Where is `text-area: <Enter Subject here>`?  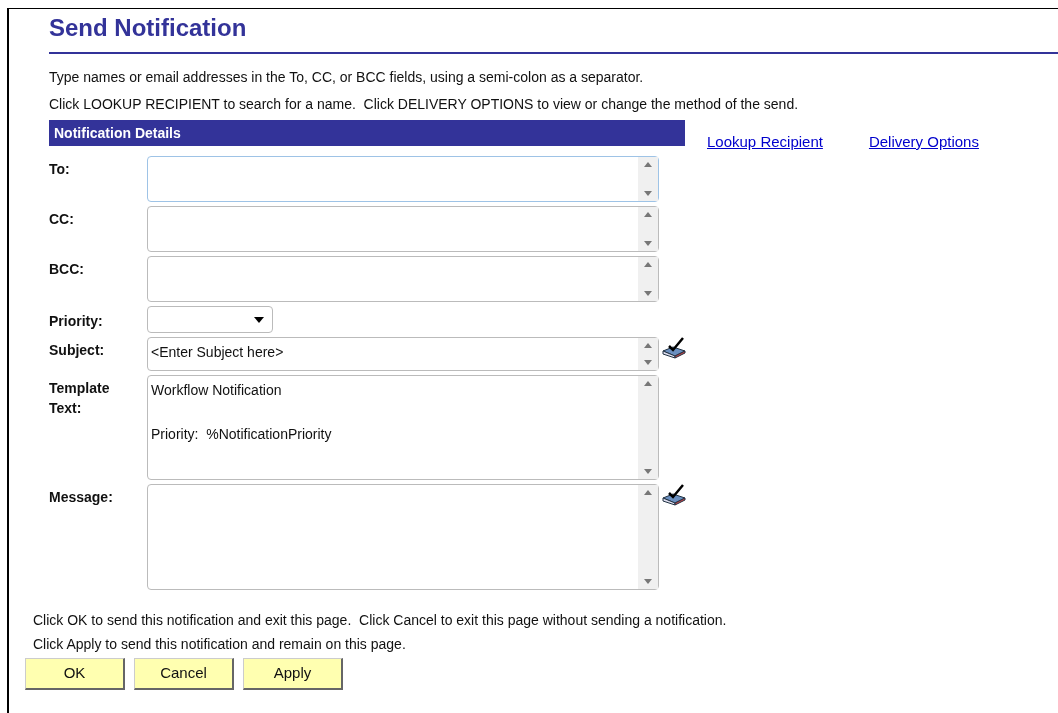 text-area: <Enter Subject here> is located at coordinates (403, 354).